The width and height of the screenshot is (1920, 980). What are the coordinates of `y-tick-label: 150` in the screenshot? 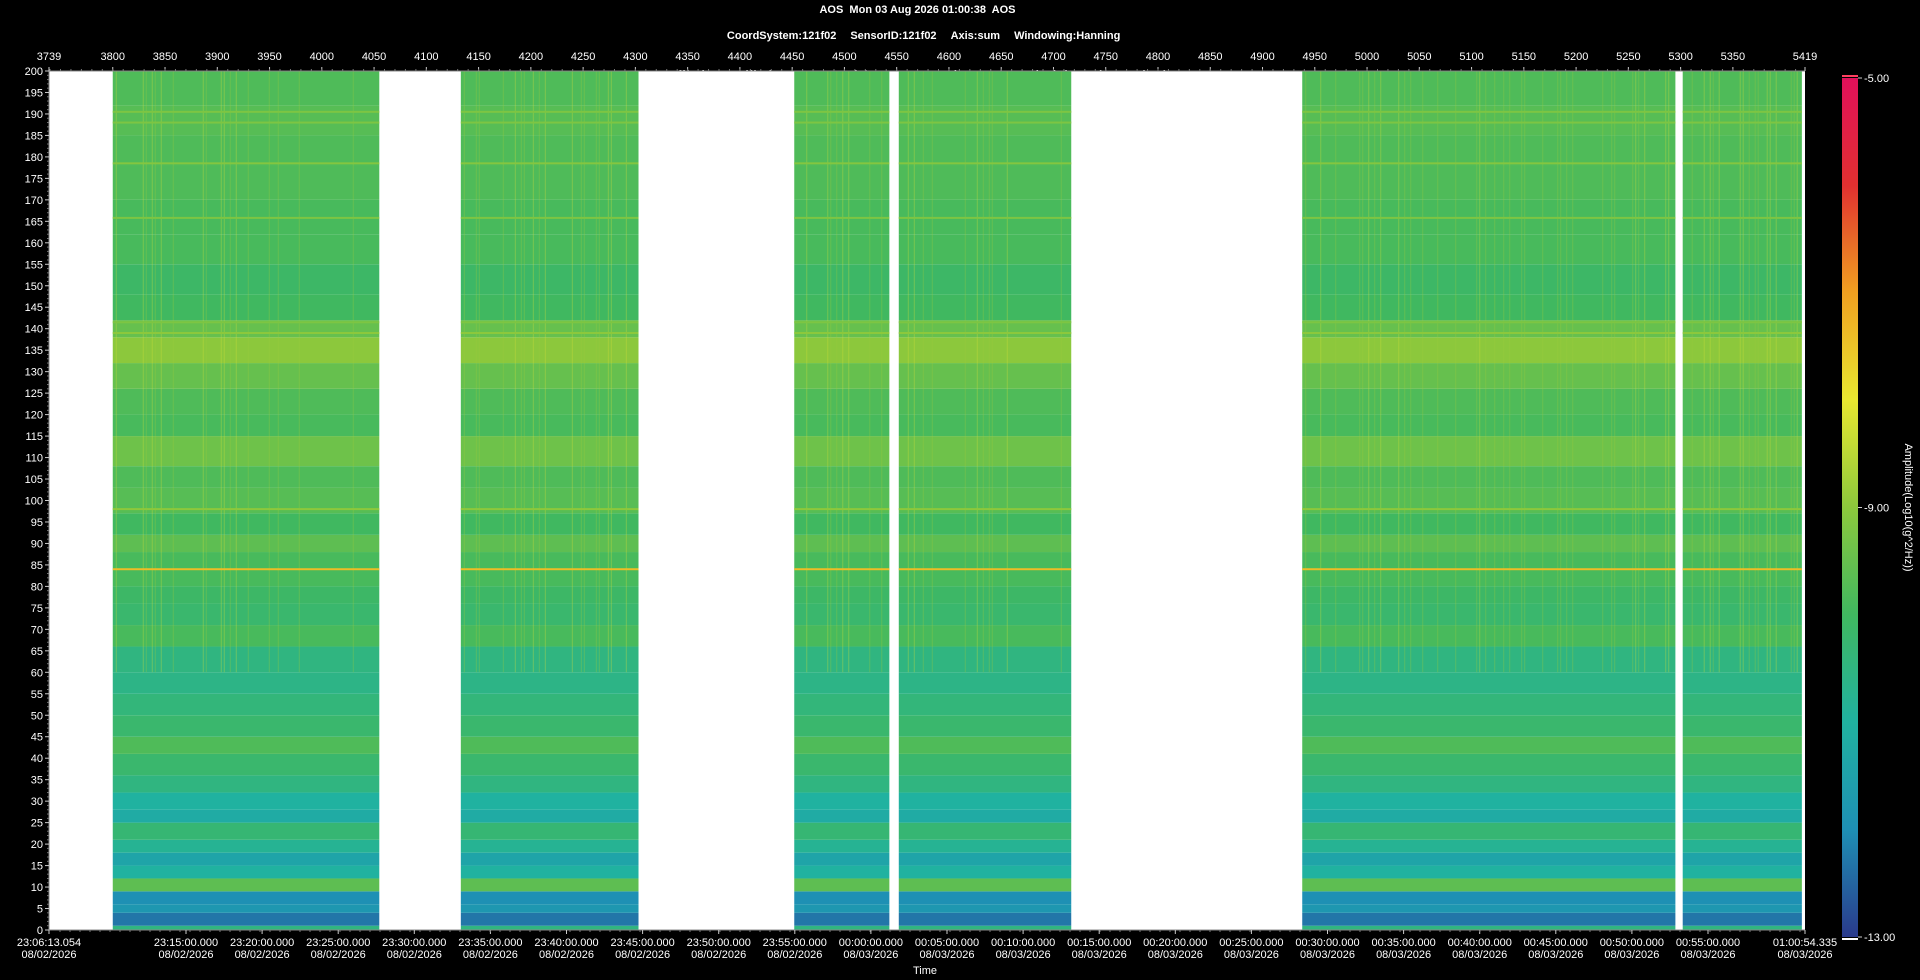 It's located at (34, 287).